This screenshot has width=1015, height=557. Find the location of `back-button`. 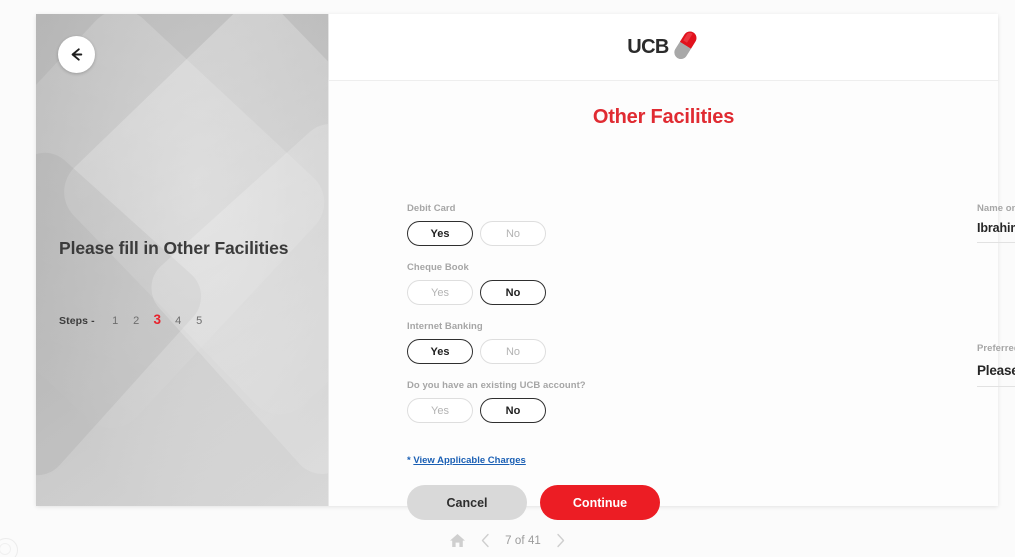

back-button is located at coordinates (76, 54).